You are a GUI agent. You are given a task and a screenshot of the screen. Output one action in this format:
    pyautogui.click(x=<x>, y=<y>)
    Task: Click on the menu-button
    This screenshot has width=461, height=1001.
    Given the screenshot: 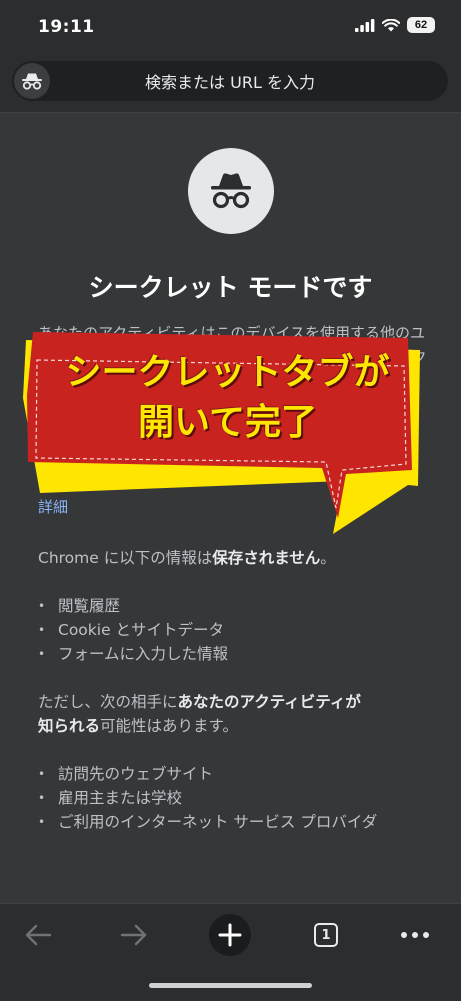 What is the action you would take?
    pyautogui.click(x=415, y=935)
    